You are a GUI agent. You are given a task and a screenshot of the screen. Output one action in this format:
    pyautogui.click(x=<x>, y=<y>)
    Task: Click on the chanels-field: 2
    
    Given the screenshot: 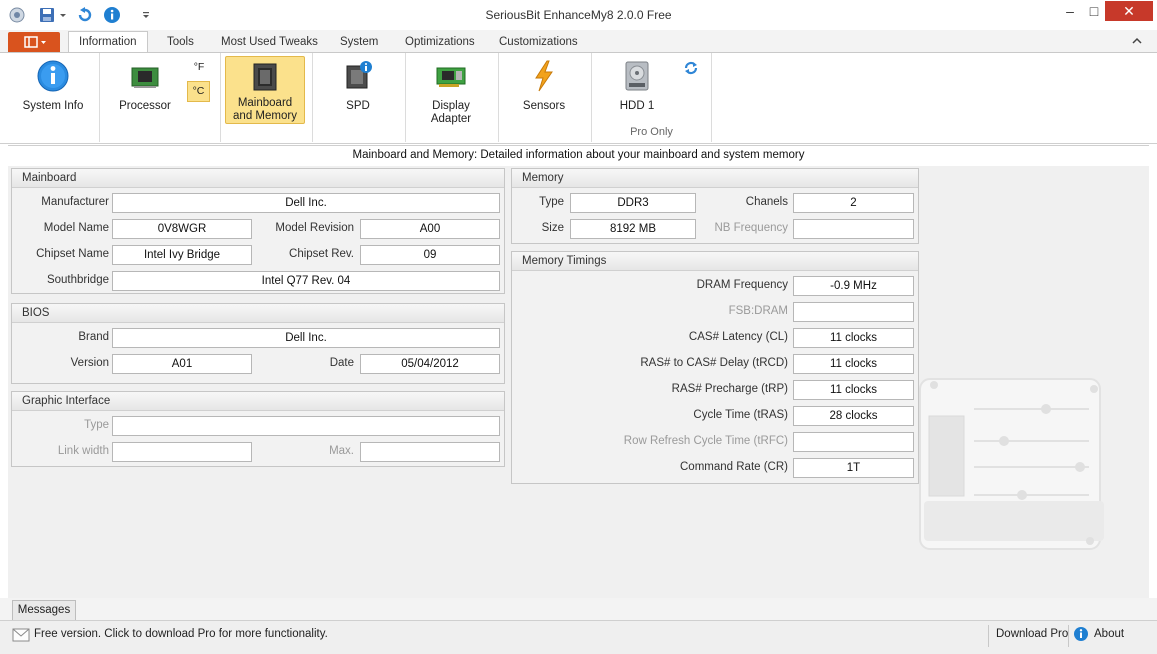 What is the action you would take?
    pyautogui.click(x=853, y=203)
    